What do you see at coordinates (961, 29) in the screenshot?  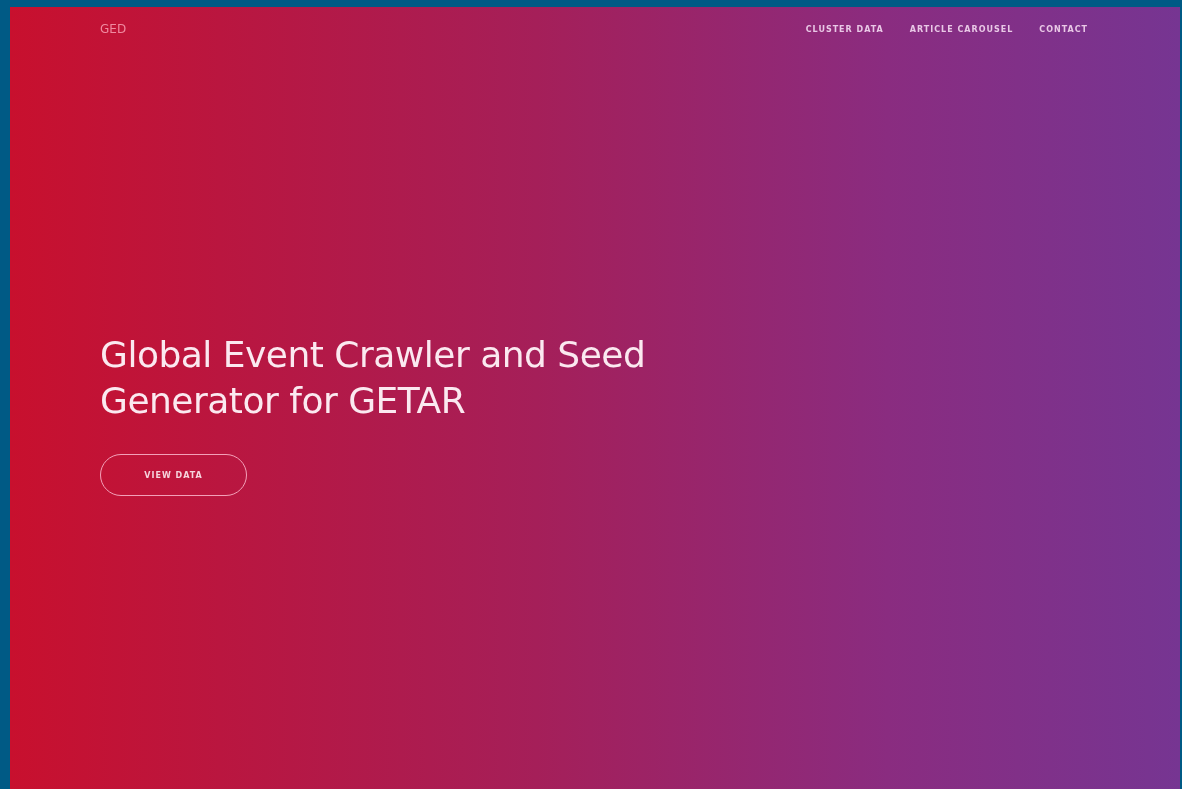 I see `nav-link: ARTICLE CAROUSEL` at bounding box center [961, 29].